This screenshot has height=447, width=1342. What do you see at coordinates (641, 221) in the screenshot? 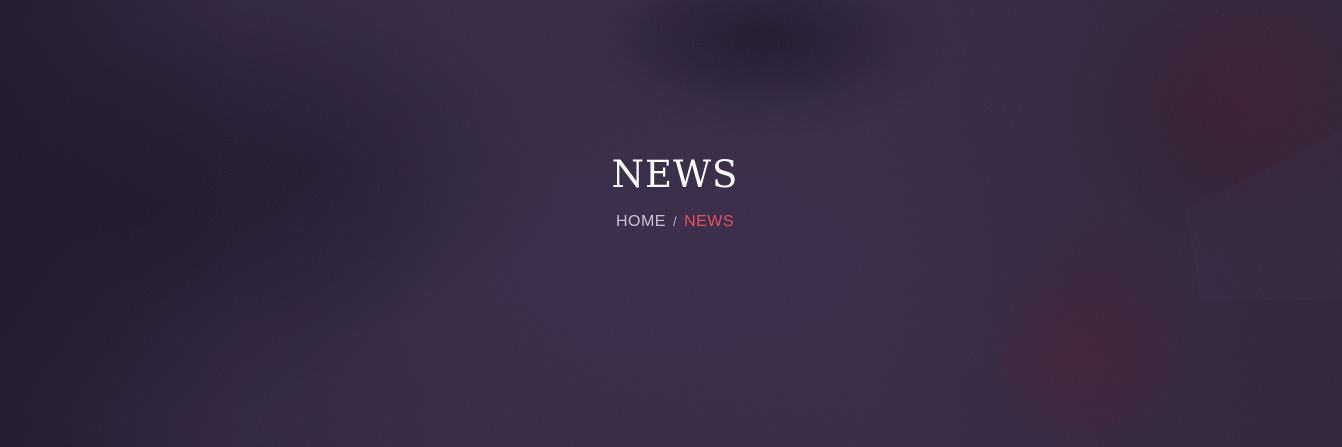
I see `breadcrumb-home-link: HOME` at bounding box center [641, 221].